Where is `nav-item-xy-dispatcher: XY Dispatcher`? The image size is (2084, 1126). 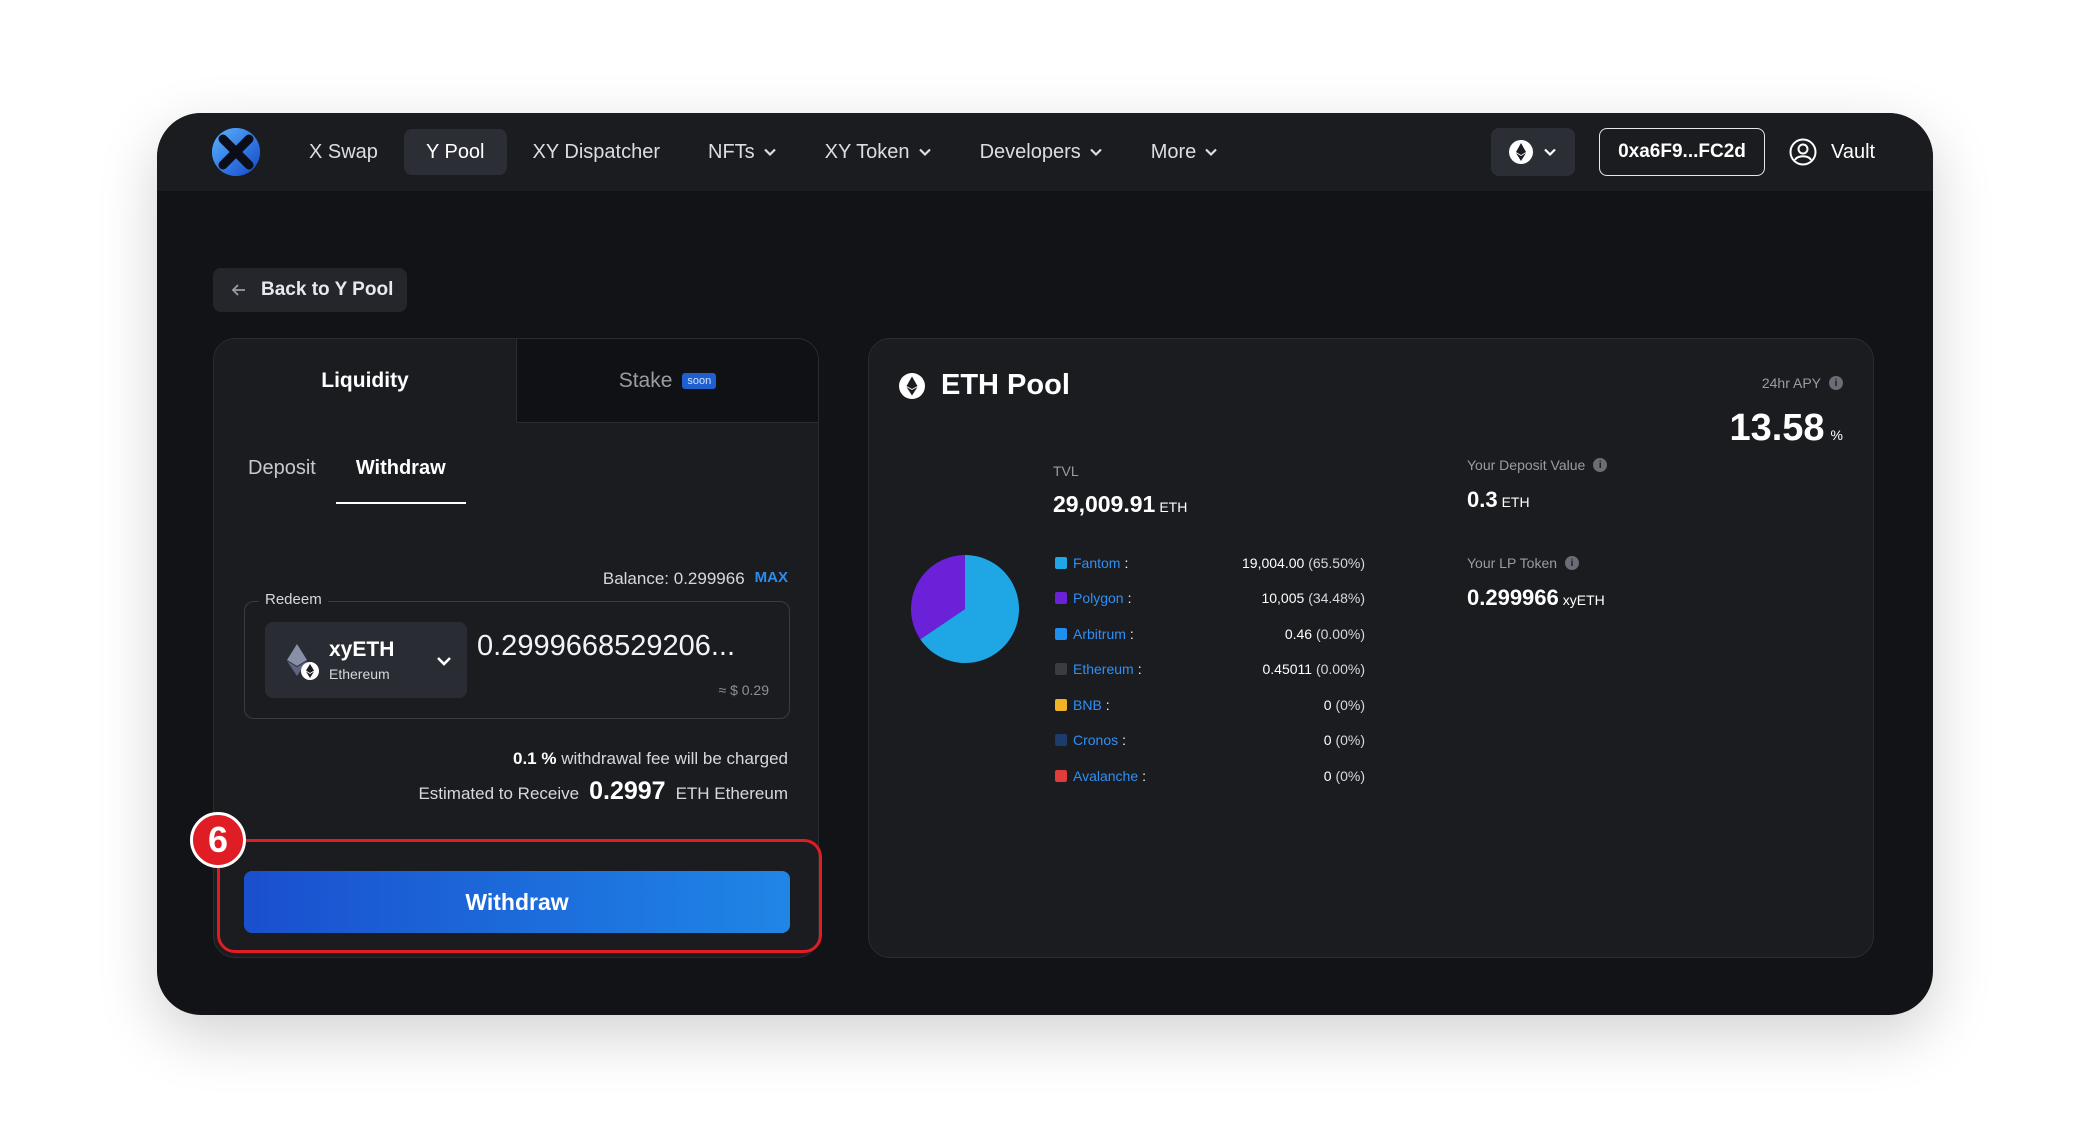 nav-item-xy-dispatcher: XY Dispatcher is located at coordinates (596, 152).